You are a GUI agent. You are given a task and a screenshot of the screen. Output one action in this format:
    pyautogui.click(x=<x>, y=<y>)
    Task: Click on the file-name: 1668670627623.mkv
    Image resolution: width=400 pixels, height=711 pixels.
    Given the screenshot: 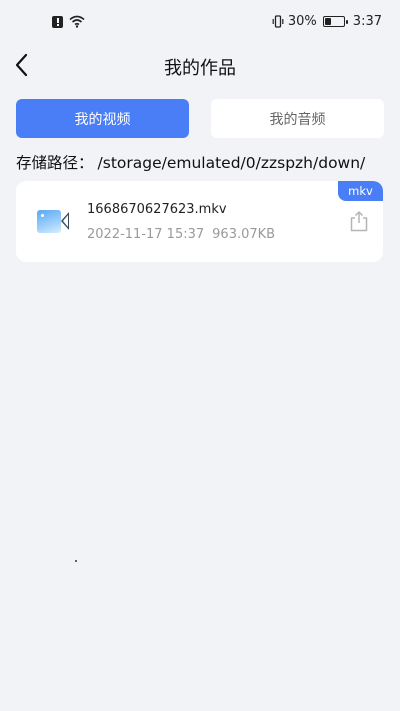 What is the action you would take?
    pyautogui.click(x=157, y=209)
    